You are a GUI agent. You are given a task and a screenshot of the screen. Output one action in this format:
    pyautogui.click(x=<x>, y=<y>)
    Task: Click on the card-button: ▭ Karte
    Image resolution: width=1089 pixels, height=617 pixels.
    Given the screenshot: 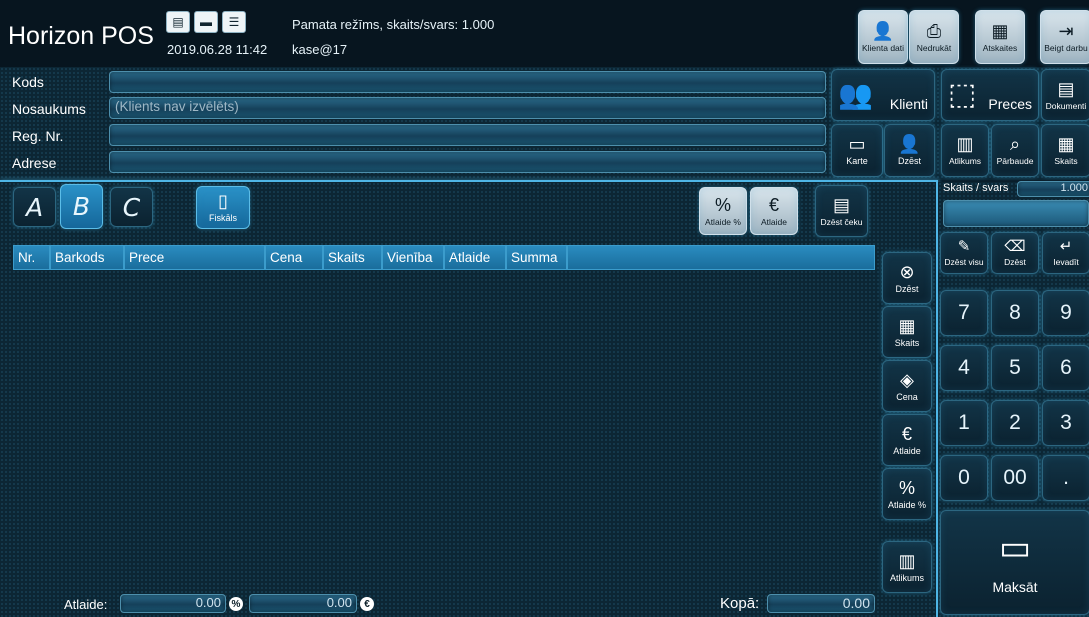 What is the action you would take?
    pyautogui.click(x=857, y=150)
    